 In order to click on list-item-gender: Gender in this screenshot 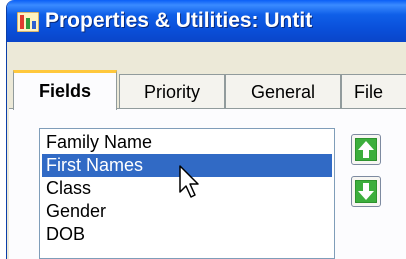, I will do `click(187, 211)`.